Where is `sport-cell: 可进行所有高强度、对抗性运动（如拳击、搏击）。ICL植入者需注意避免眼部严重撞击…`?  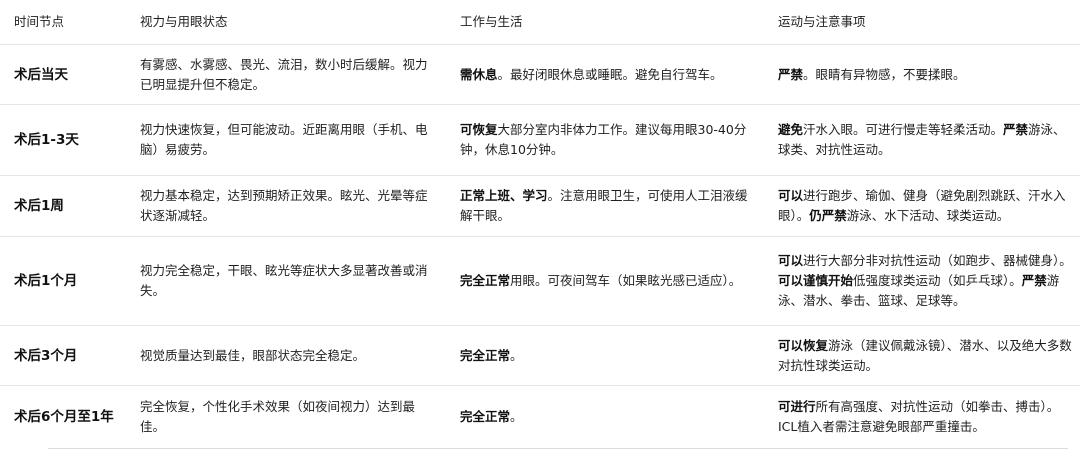 sport-cell: 可进行所有高强度、对抗性运动（如拳击、搏击）。ICL植入者需注意避免眼部严重撞击… is located at coordinates (924, 417).